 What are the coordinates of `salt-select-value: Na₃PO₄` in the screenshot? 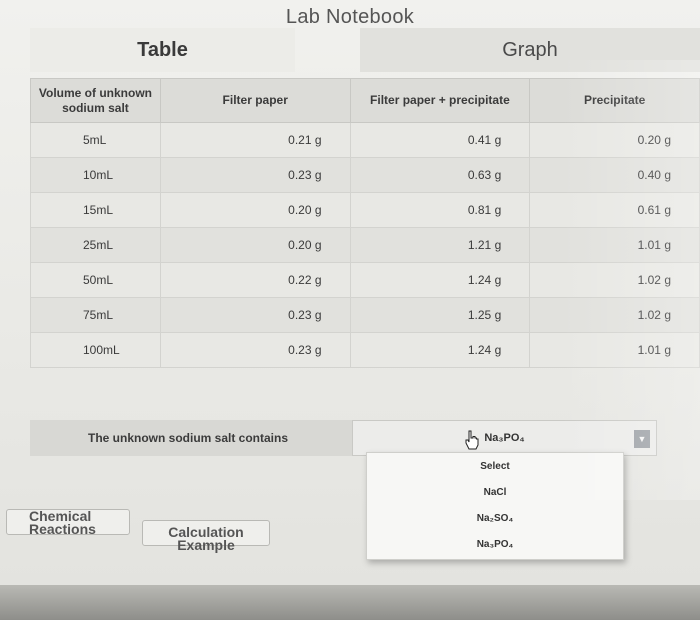 It's located at (504, 438).